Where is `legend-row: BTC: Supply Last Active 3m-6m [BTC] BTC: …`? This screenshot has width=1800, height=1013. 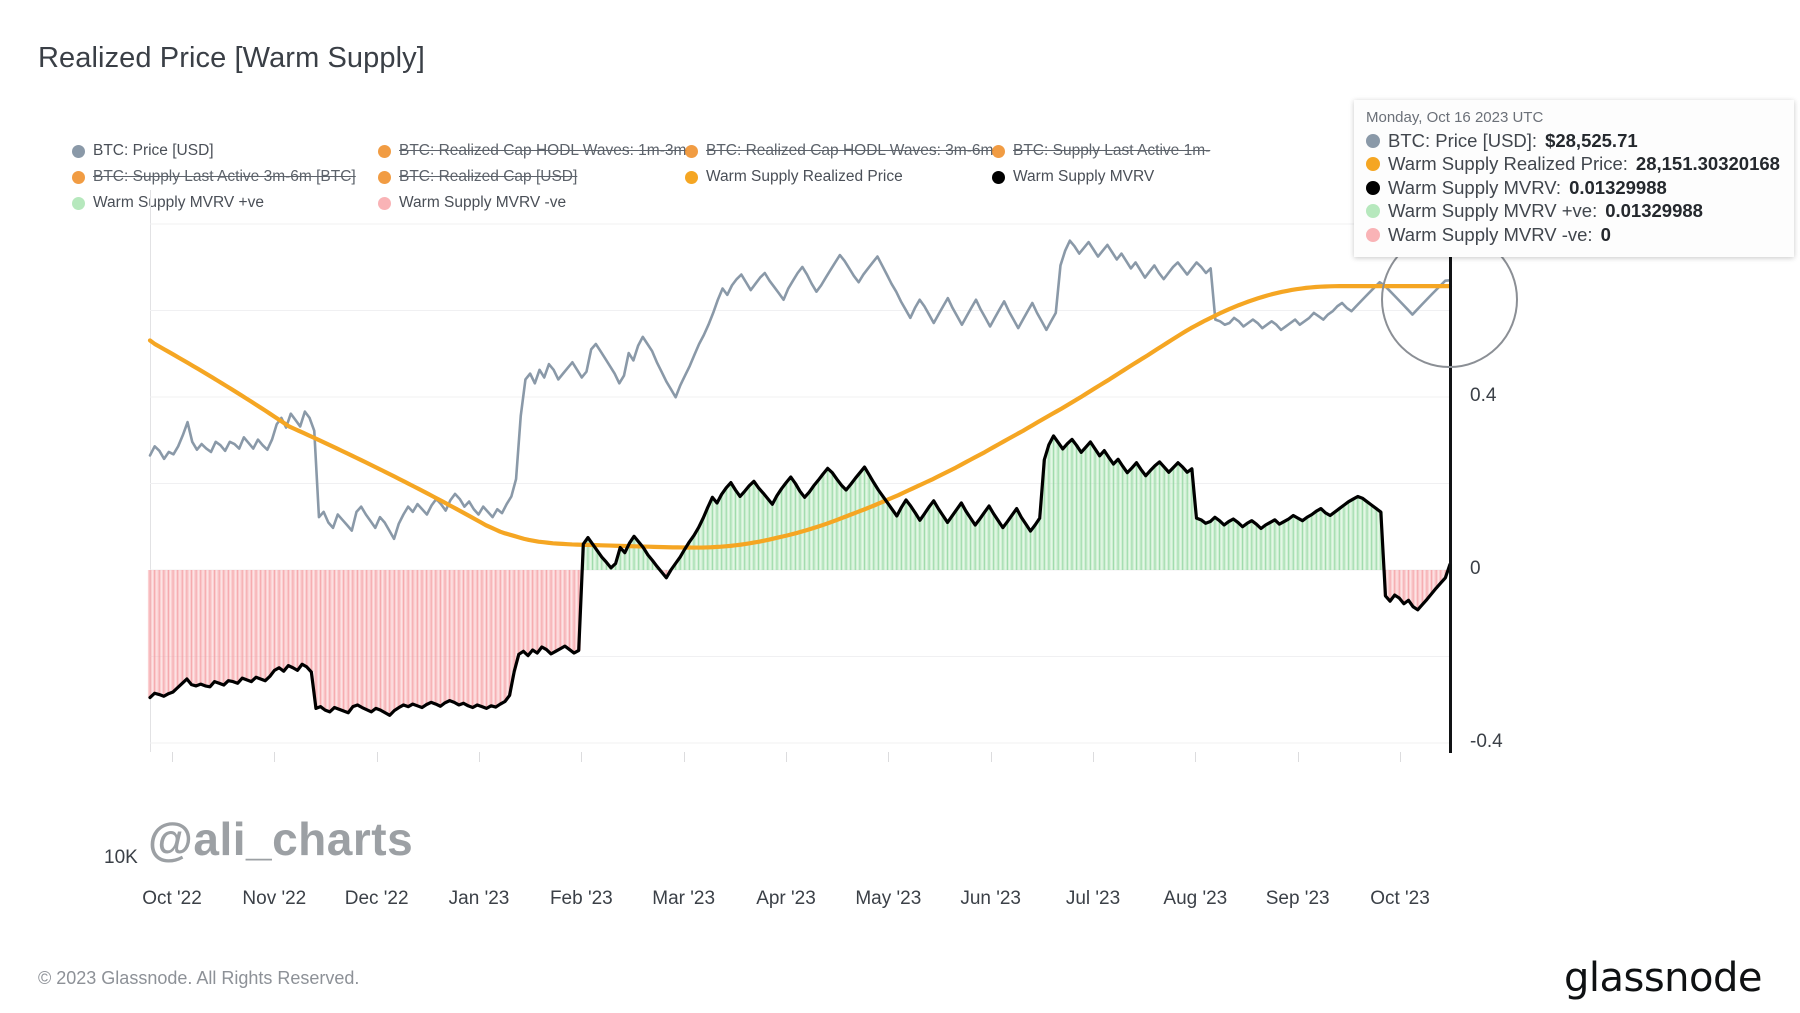
legend-row: BTC: Supply Last Active 3m-6m [BTC] BTC: … is located at coordinates (782, 177).